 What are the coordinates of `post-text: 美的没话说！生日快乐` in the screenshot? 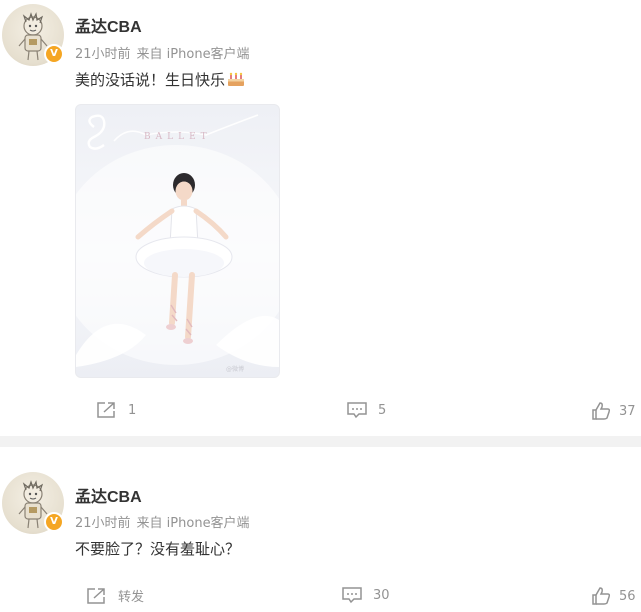 It's located at (160, 80).